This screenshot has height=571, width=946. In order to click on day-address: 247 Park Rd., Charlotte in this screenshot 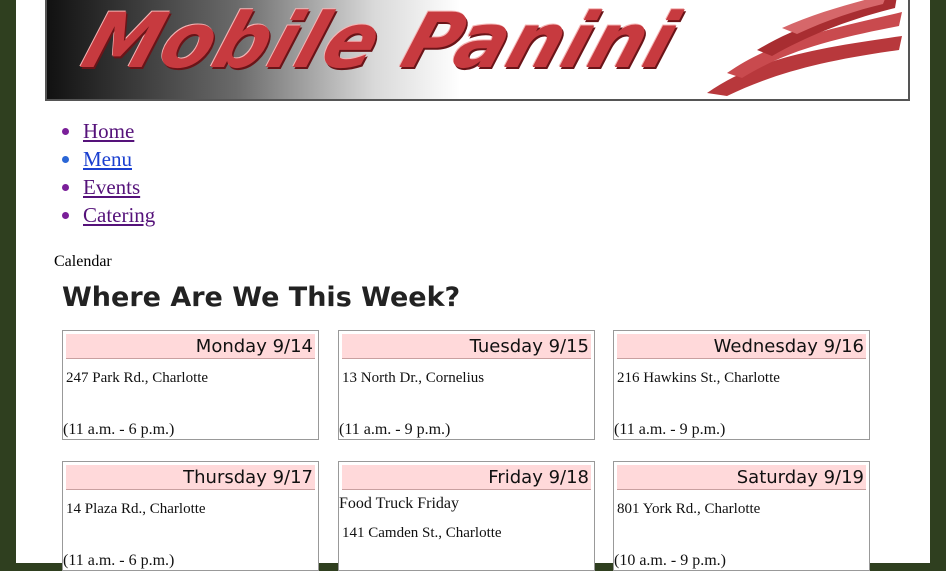, I will do `click(137, 378)`.